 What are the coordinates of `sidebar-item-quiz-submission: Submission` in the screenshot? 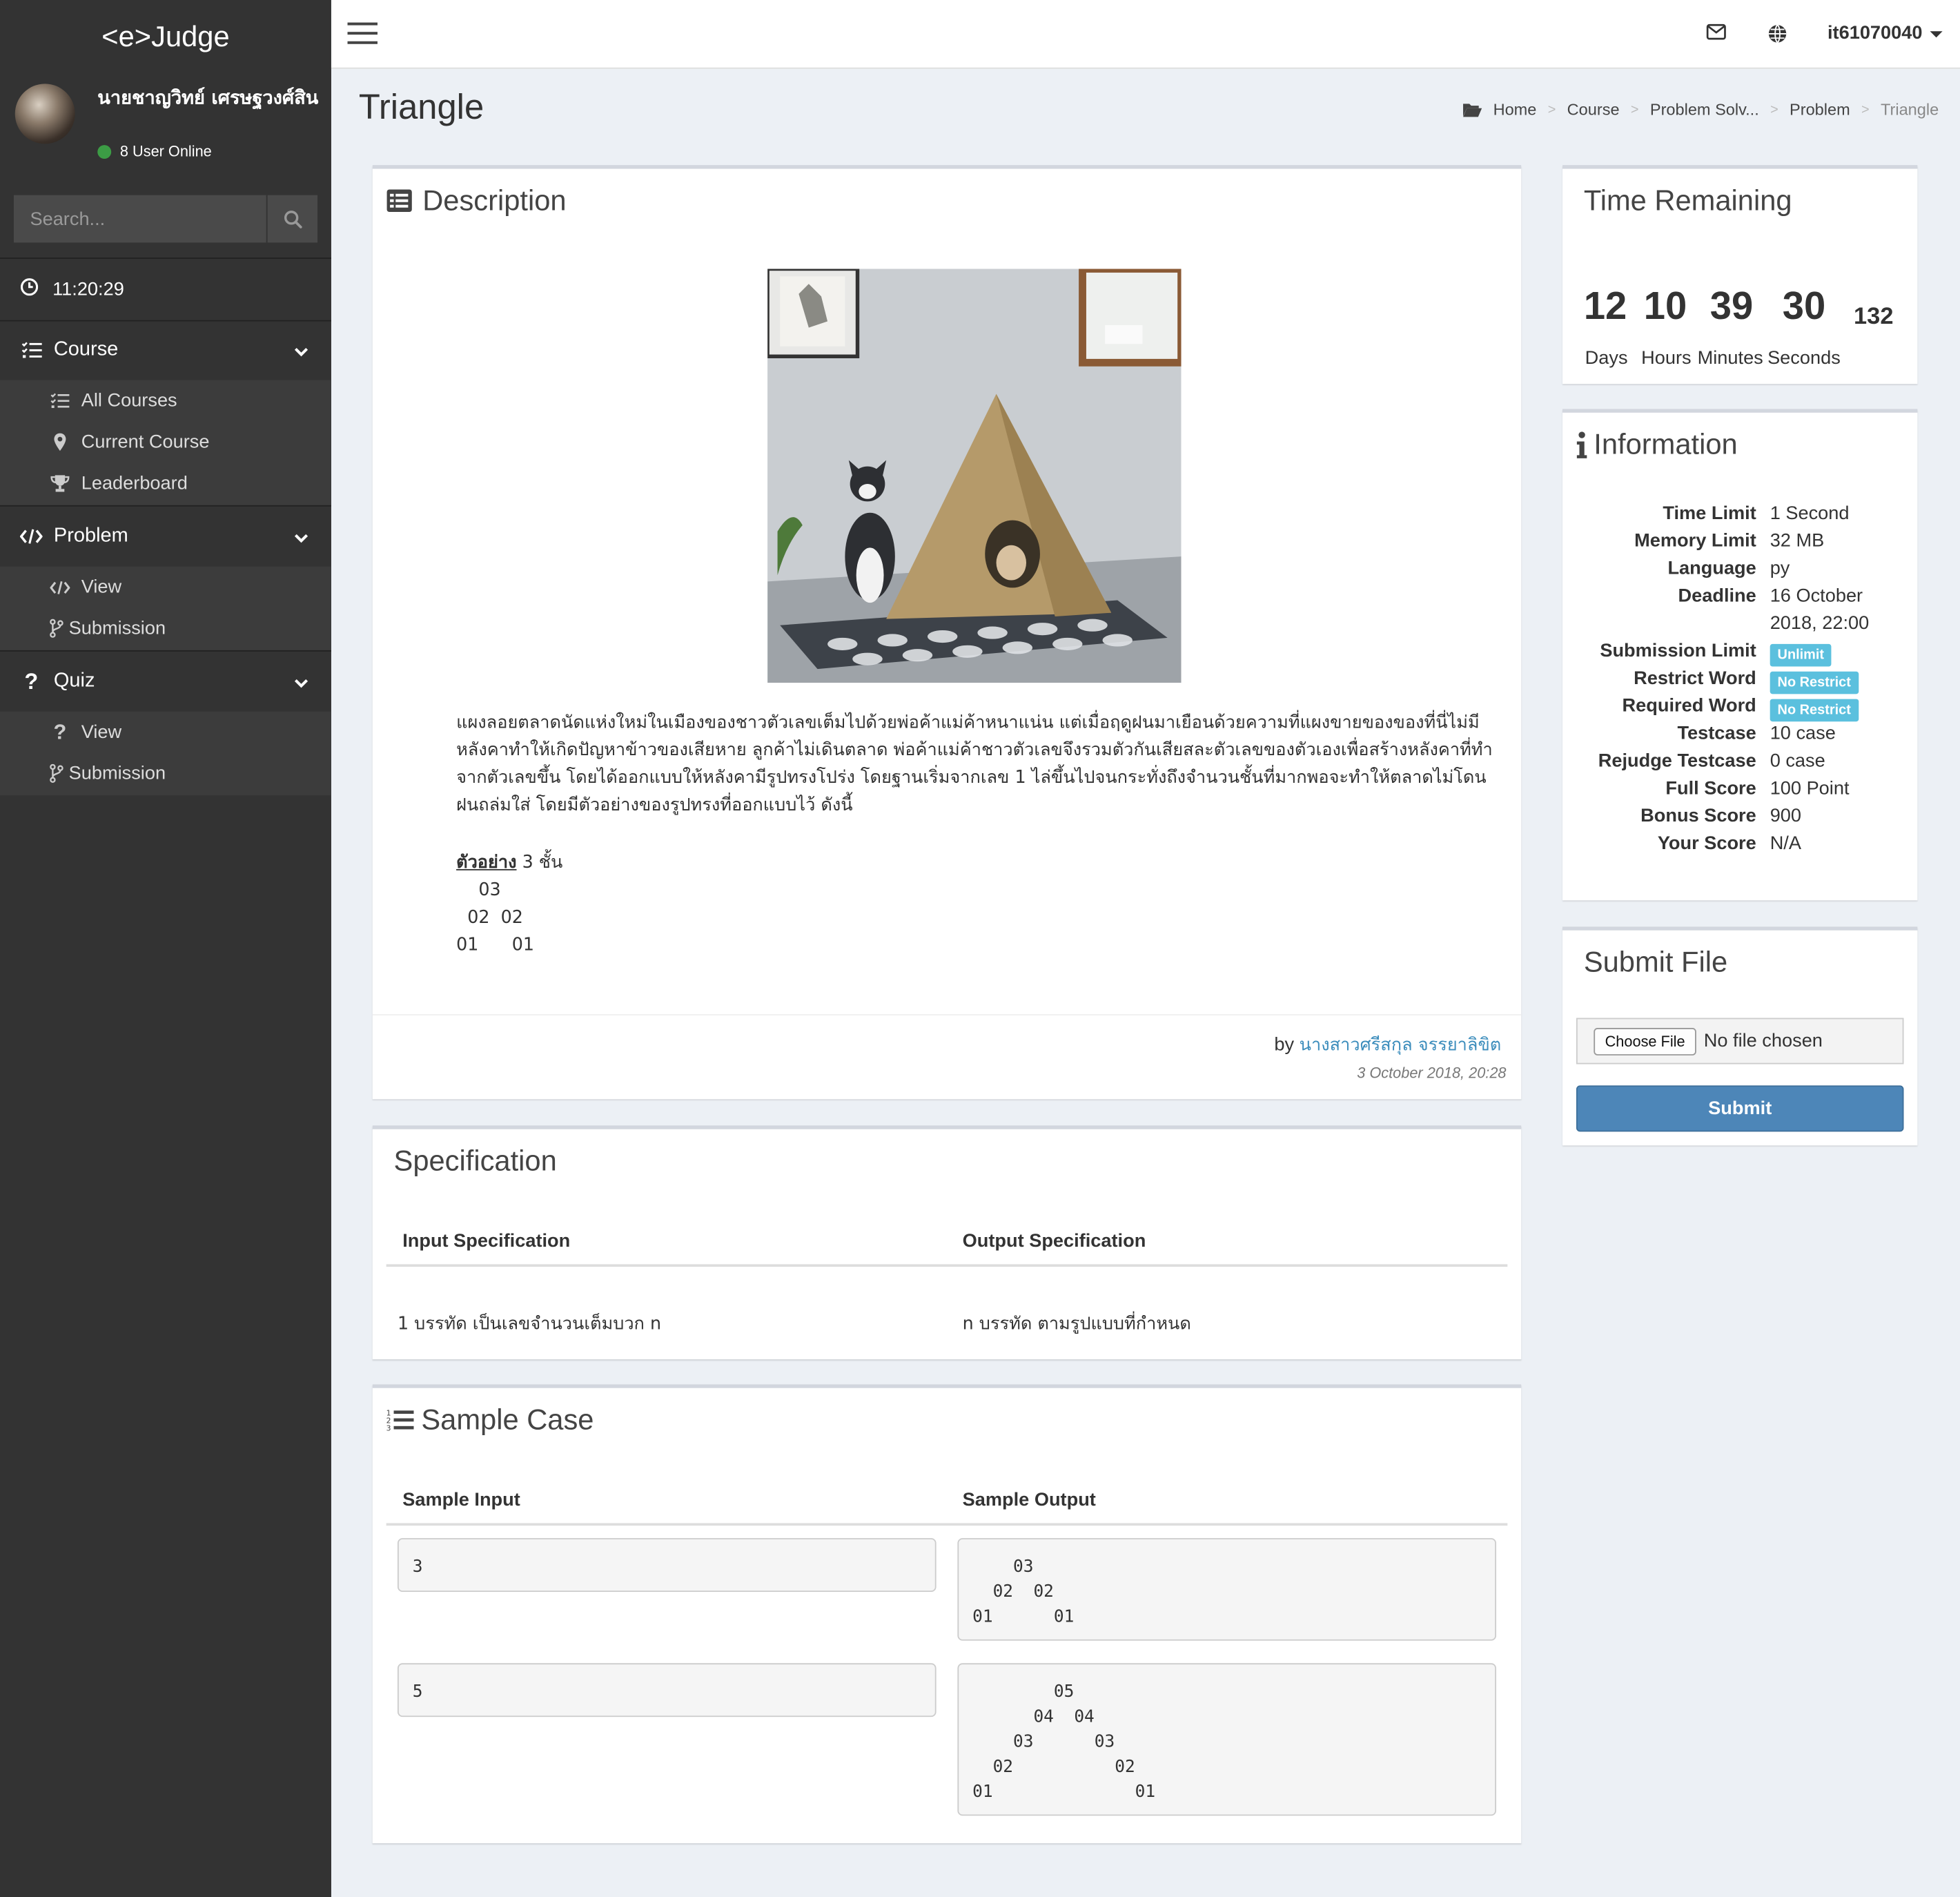 It's located at (165, 774).